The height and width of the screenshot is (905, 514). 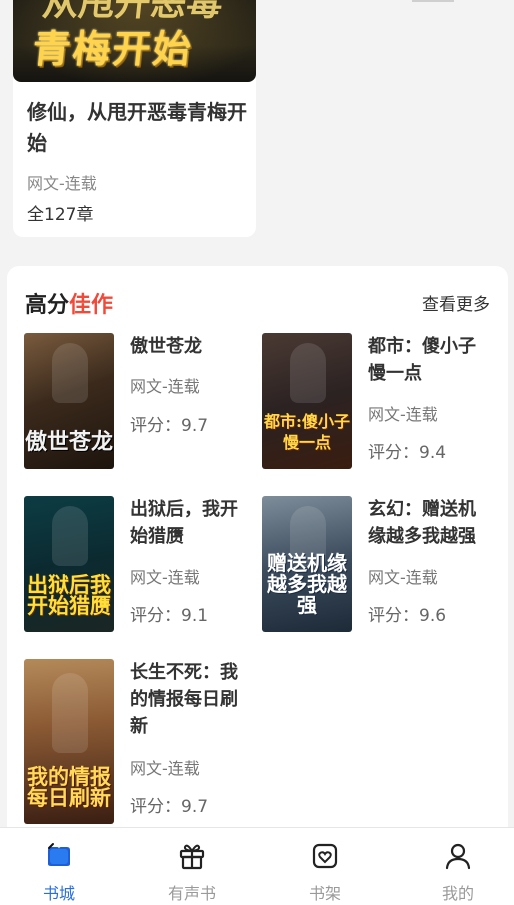 What do you see at coordinates (69, 787) in the screenshot?
I see `cover-title-text: 我的情报每日刷新` at bounding box center [69, 787].